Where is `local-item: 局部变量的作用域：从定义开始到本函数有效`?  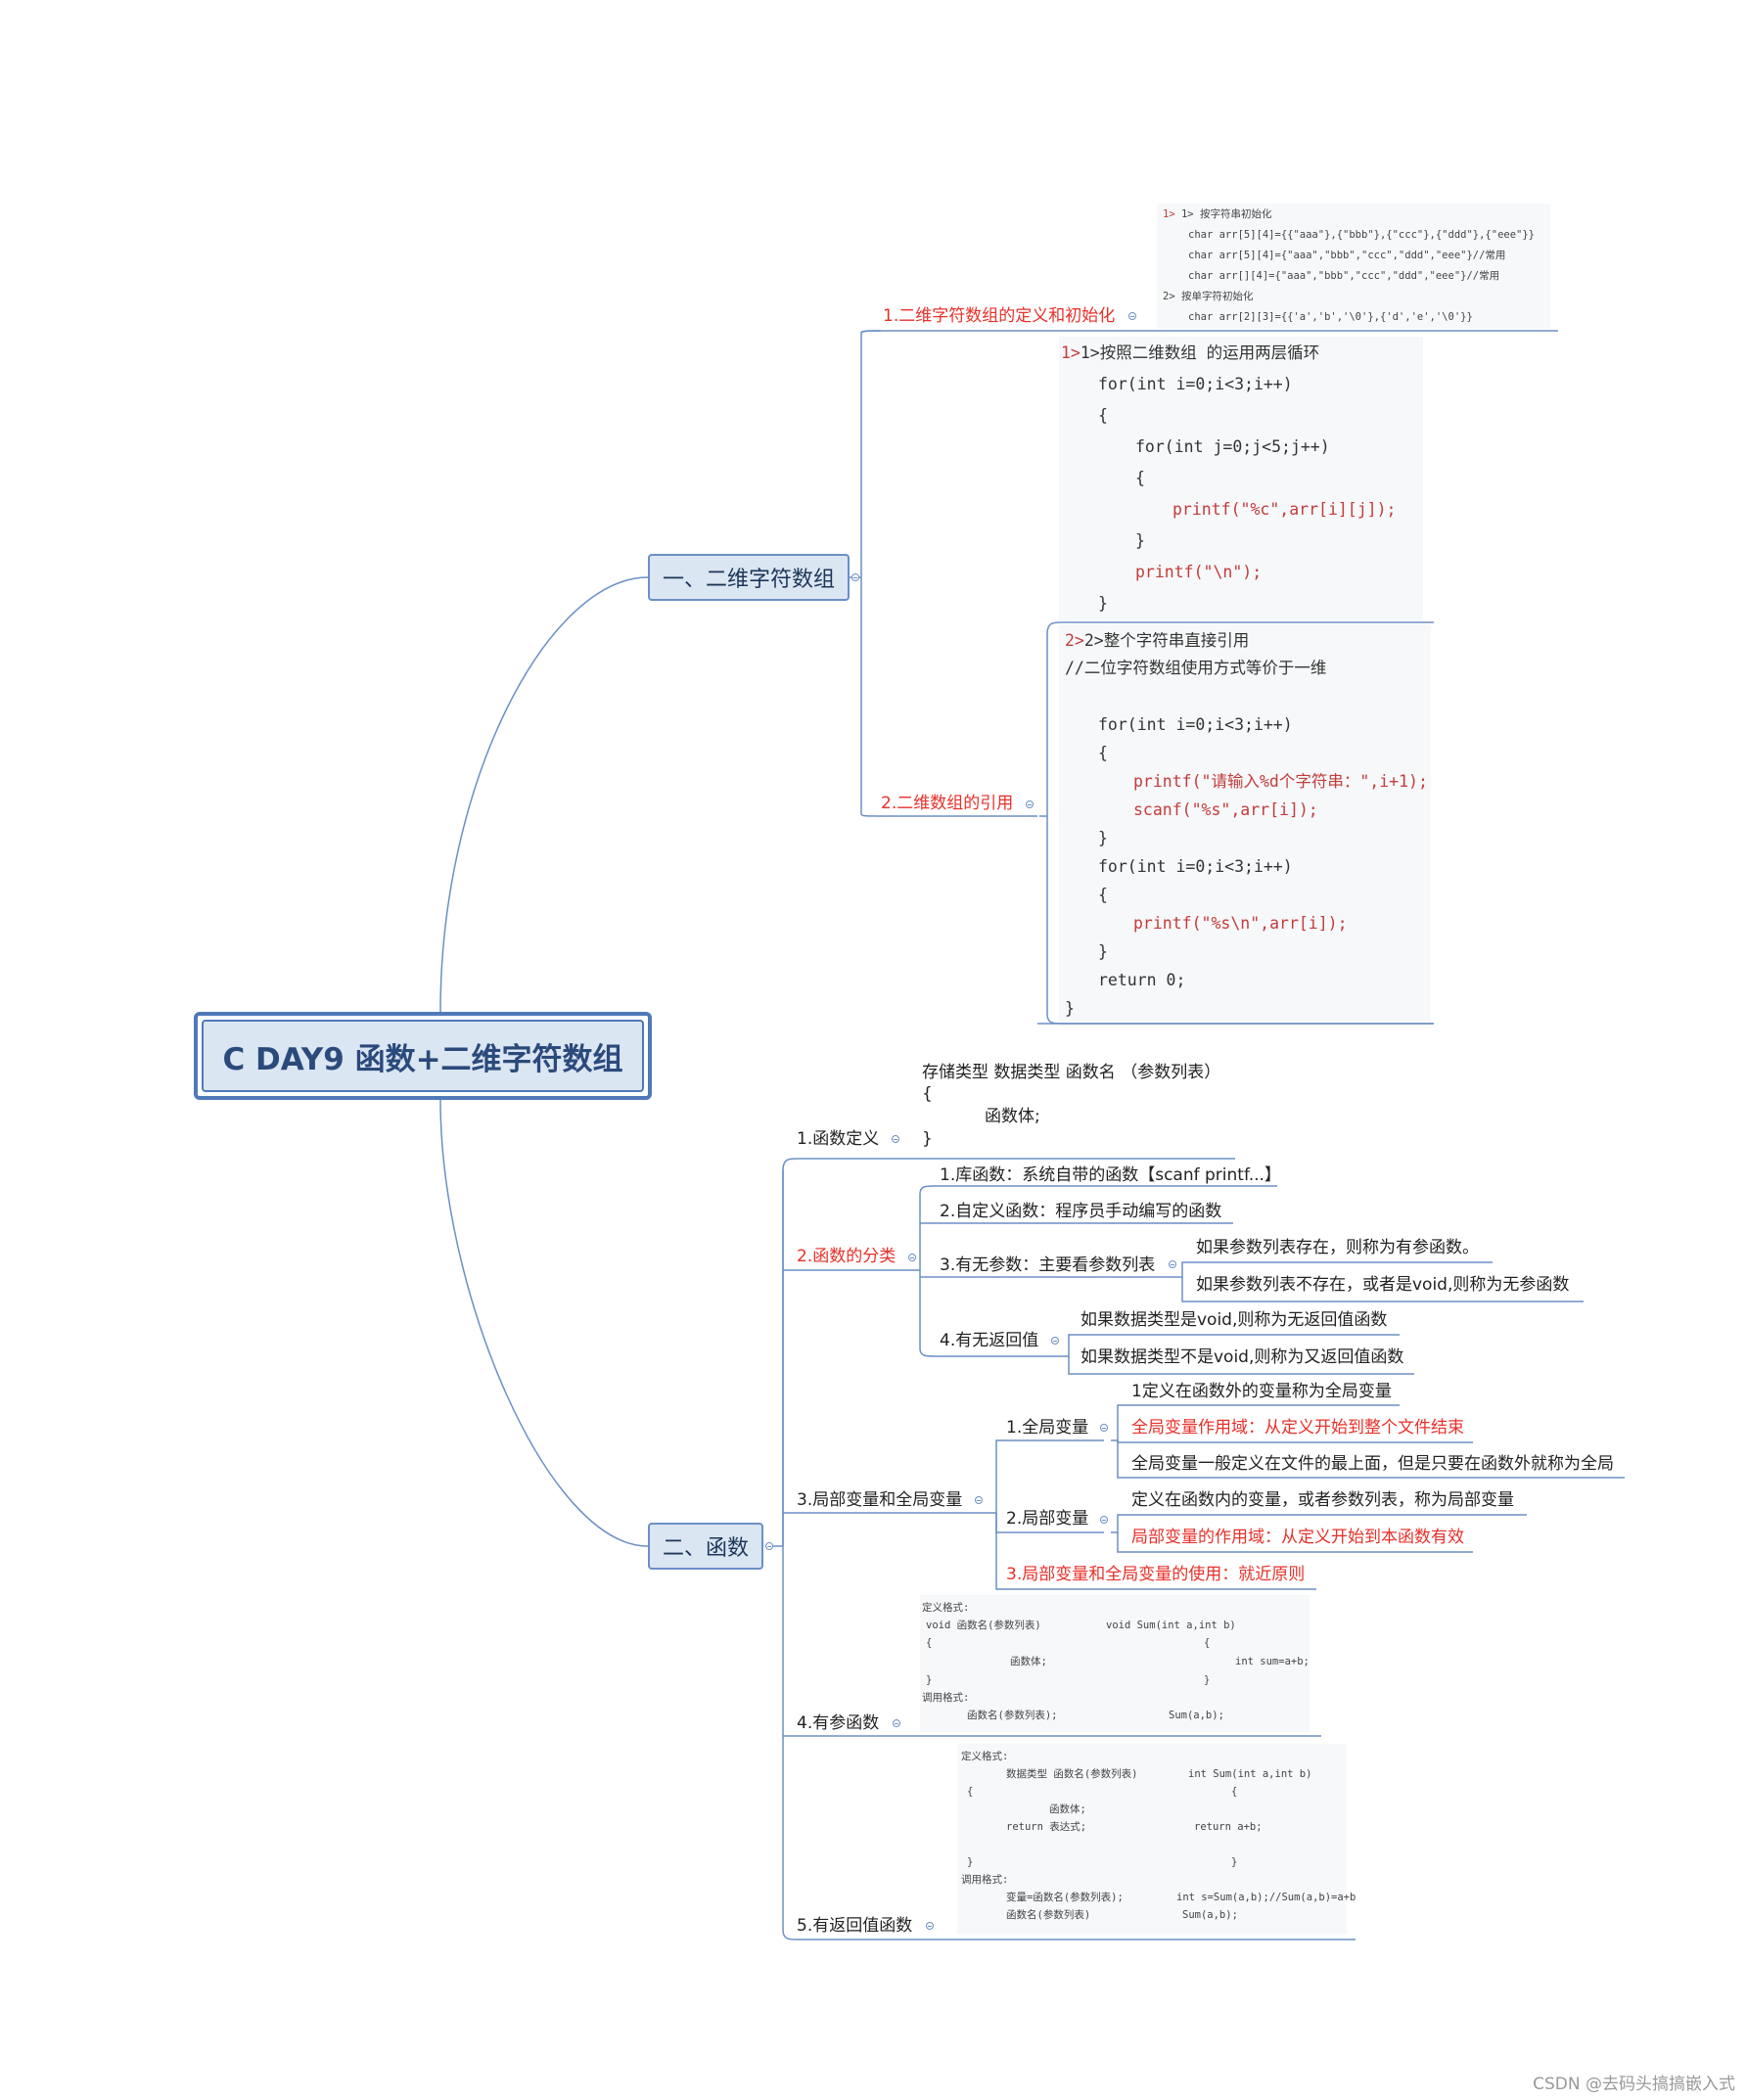
local-item: 局部变量的作用域：从定义开始到本函数有效 is located at coordinates (1297, 1537).